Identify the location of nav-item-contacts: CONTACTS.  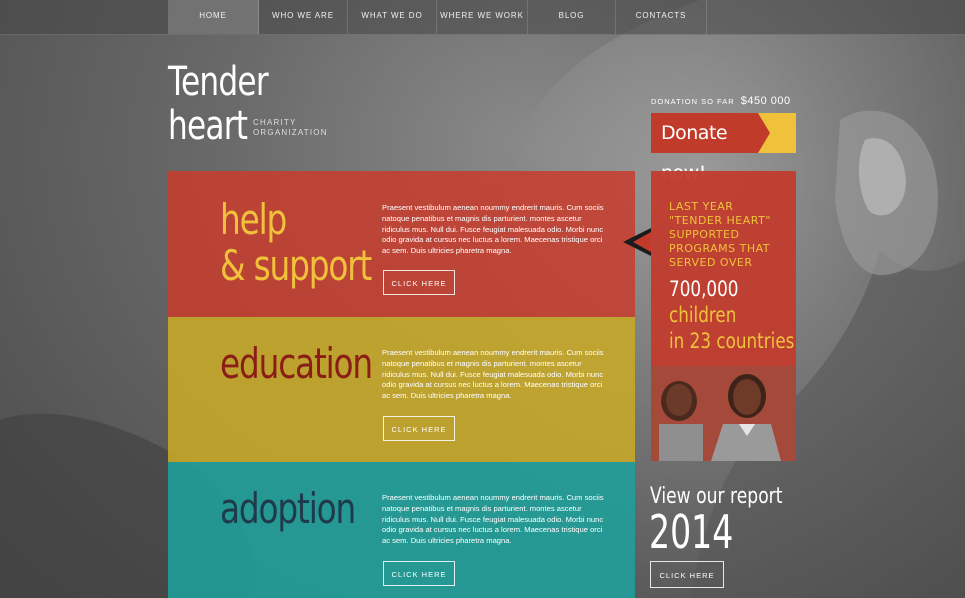
(661, 17).